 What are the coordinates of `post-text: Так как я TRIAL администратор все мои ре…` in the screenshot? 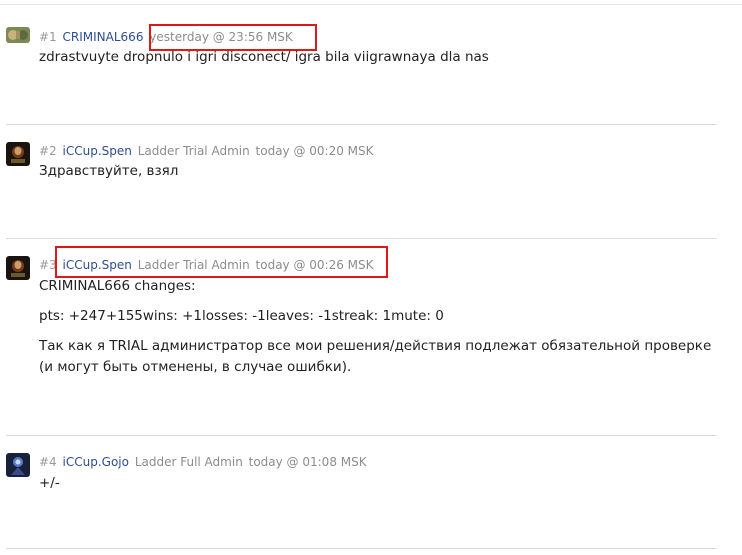 It's located at (375, 356).